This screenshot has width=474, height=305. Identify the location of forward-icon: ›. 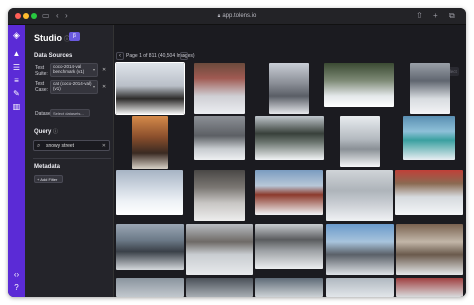
(66, 16).